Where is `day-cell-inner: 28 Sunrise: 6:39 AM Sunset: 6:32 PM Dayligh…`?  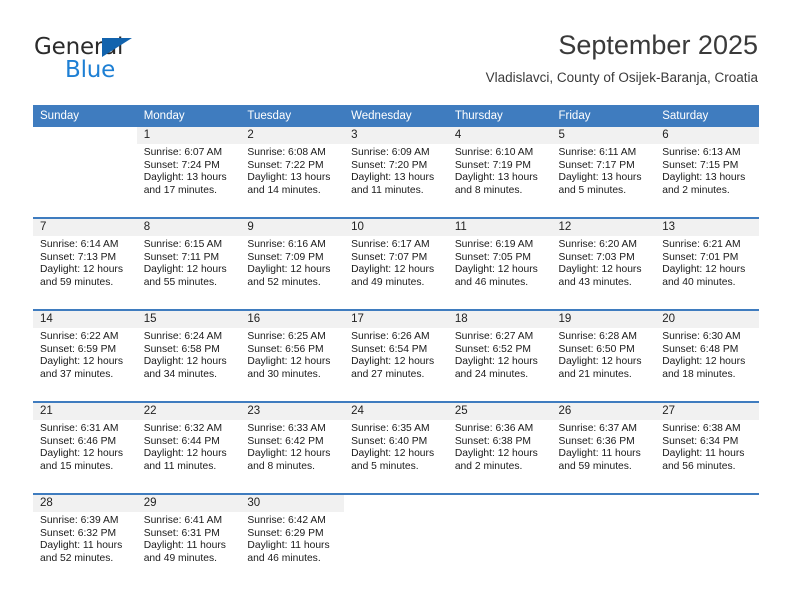 day-cell-inner: 28 Sunrise: 6:39 AM Sunset: 6:32 PM Dayligh… is located at coordinates (85, 540).